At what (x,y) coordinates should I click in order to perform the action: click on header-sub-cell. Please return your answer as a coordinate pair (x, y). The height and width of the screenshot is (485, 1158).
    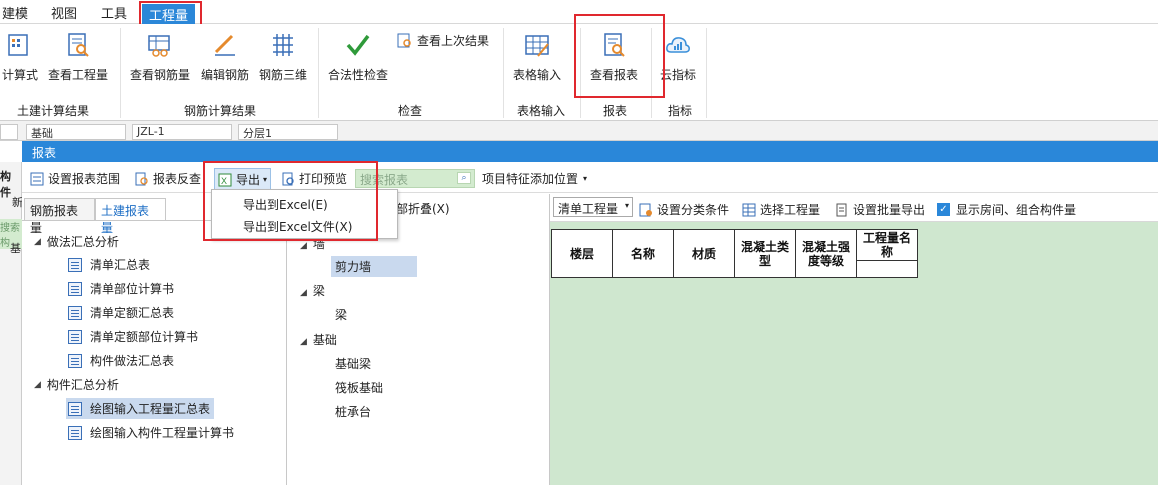
    Looking at the image, I should click on (887, 269).